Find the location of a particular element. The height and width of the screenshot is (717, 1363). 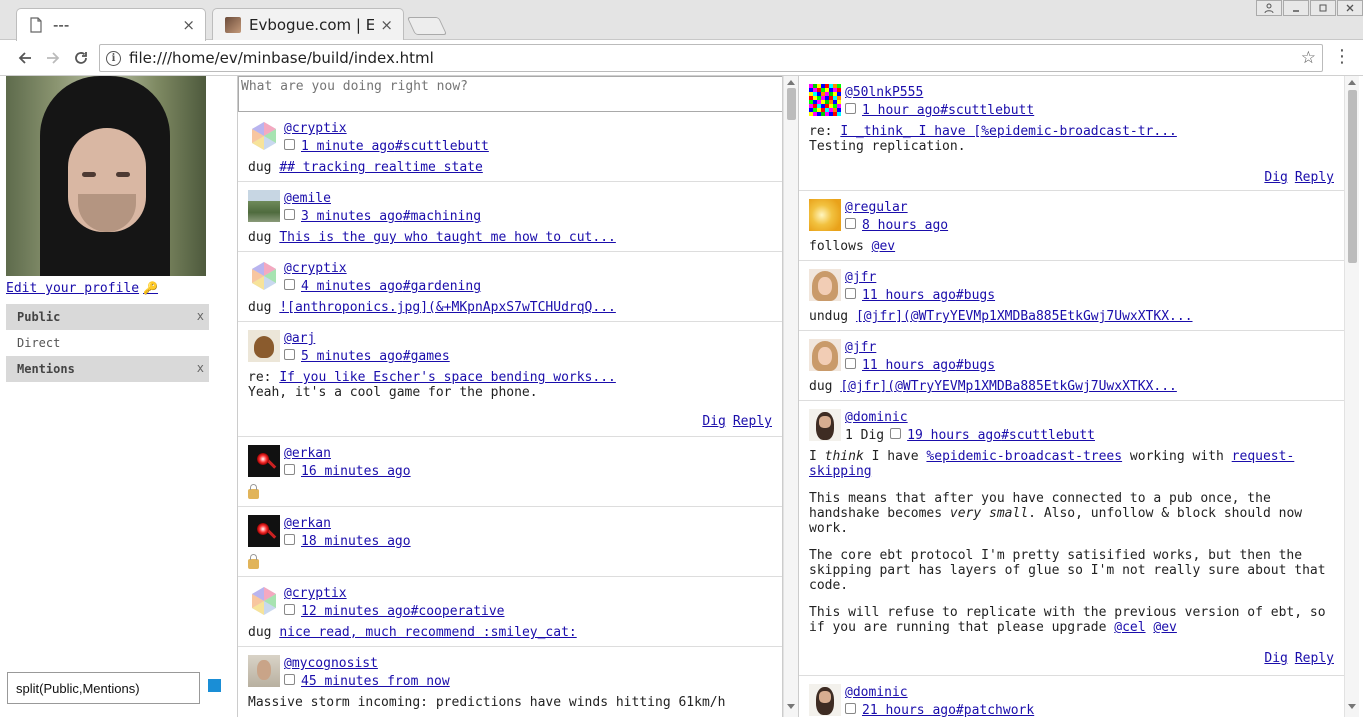

profile-icon is located at coordinates (1269, 8).